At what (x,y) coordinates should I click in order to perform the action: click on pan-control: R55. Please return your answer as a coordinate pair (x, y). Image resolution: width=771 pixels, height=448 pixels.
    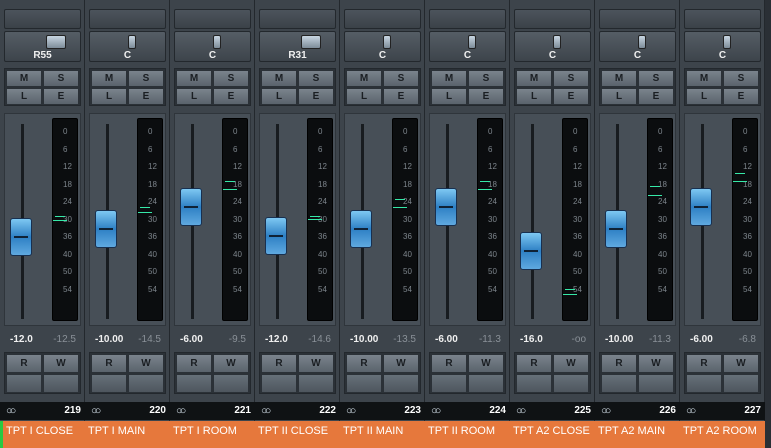
    Looking at the image, I should click on (42, 46).